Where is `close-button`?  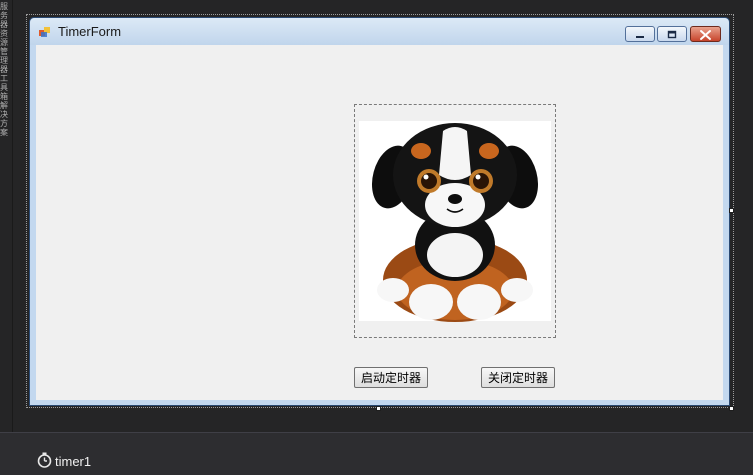 close-button is located at coordinates (705, 34).